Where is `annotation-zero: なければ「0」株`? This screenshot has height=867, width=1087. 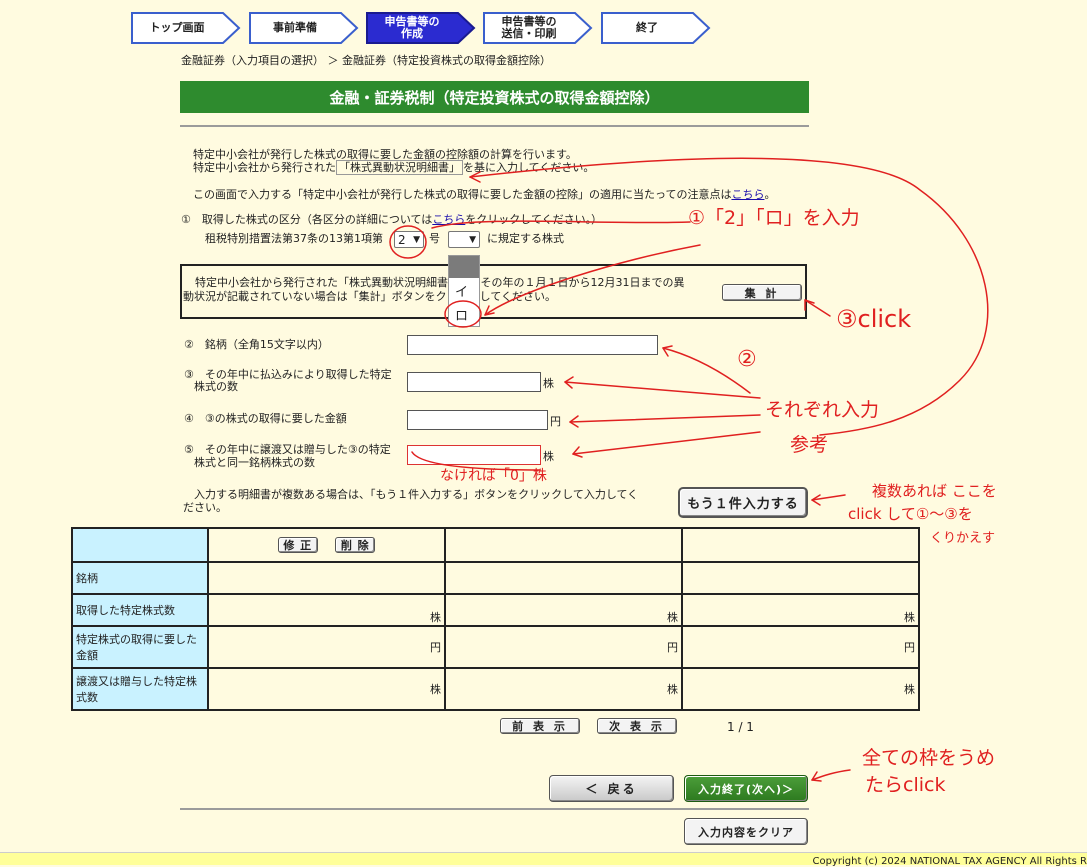
annotation-zero: なければ「0」株 is located at coordinates (493, 476).